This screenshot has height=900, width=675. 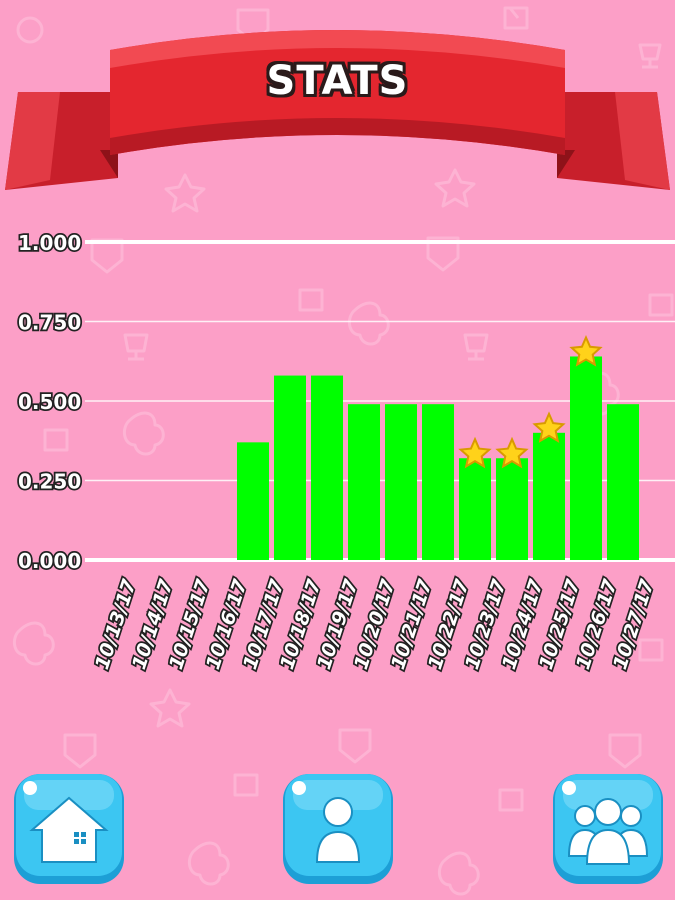 What do you see at coordinates (337, 81) in the screenshot?
I see `page-title: STATS` at bounding box center [337, 81].